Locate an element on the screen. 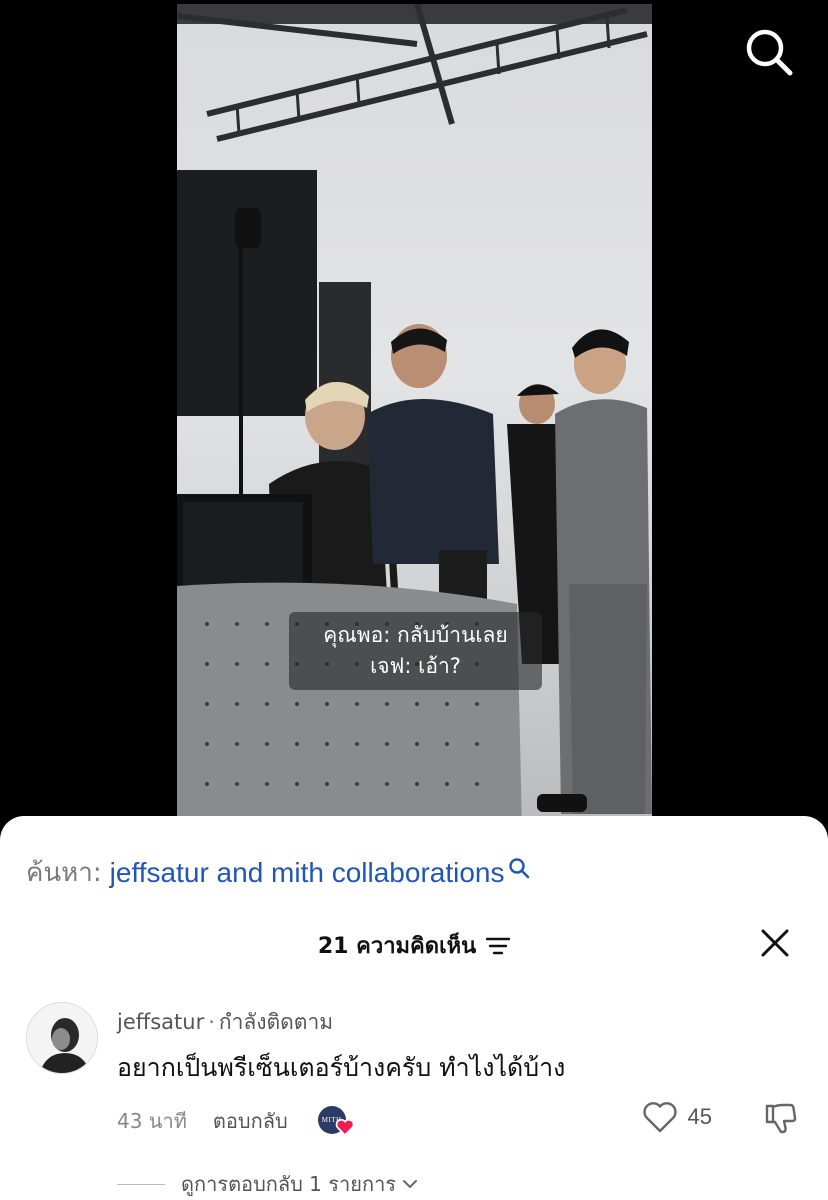  search-suggestion: ค้นหา: jeffsatur and mith collaborations is located at coordinates (278, 872).